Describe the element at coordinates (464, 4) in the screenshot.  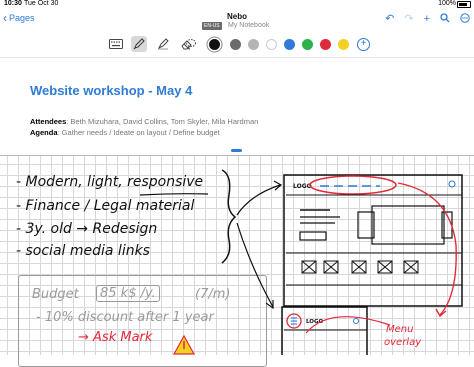
I see `battery-icon` at that location.